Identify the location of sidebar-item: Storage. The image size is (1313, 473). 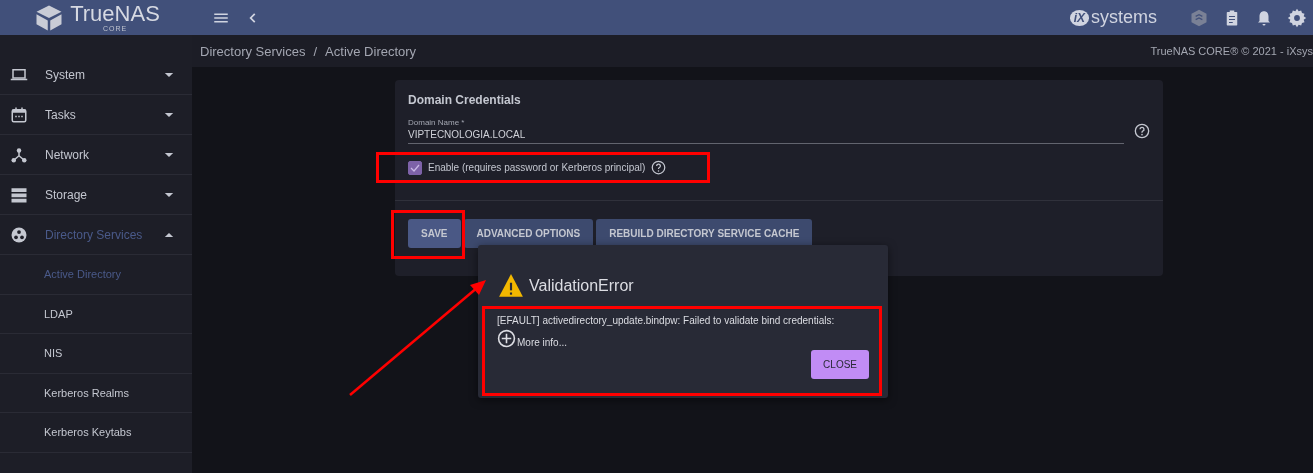
(96, 195).